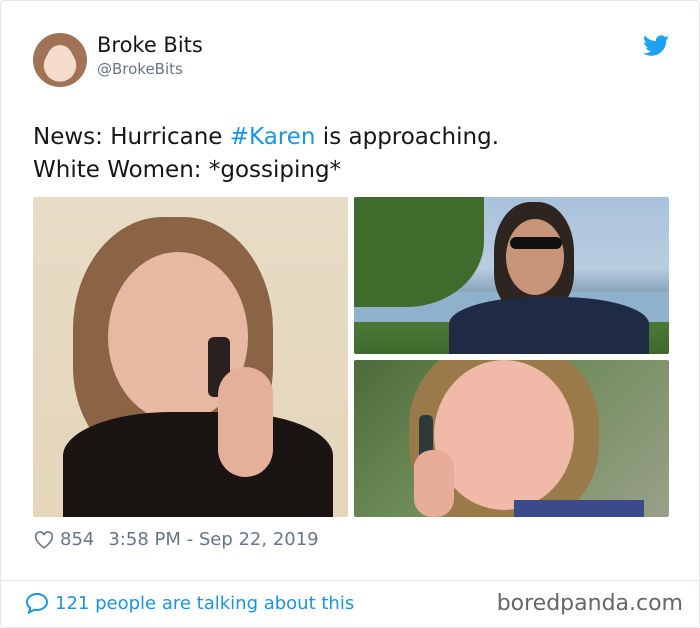 The width and height of the screenshot is (700, 628). Describe the element at coordinates (589, 603) in the screenshot. I see `watermark: boredpanda.com` at that location.